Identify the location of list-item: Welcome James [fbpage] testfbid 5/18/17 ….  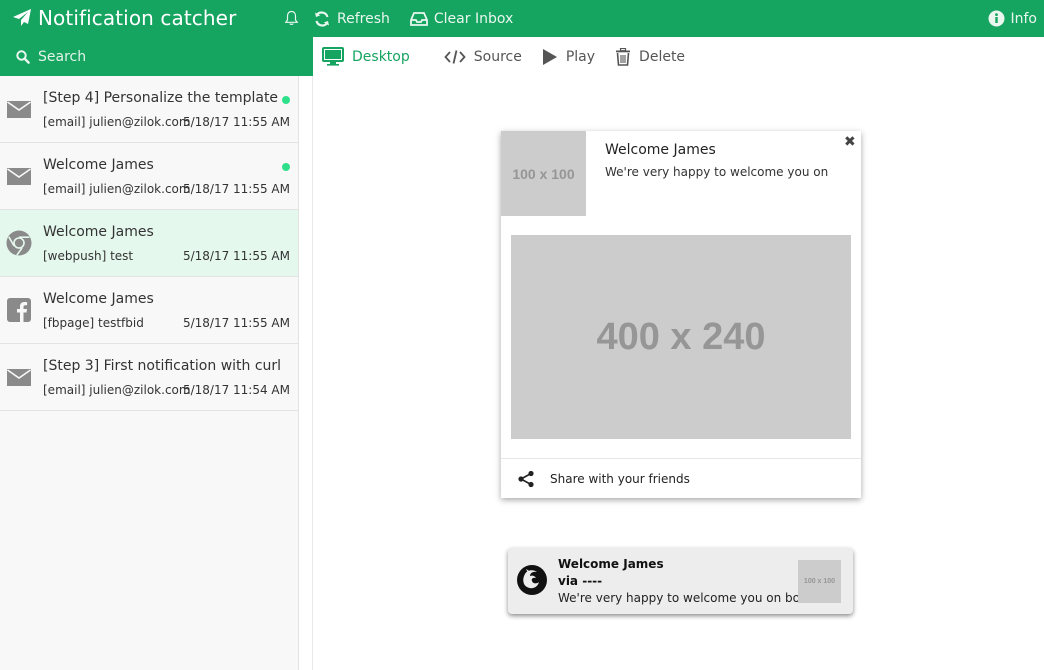
(149, 310).